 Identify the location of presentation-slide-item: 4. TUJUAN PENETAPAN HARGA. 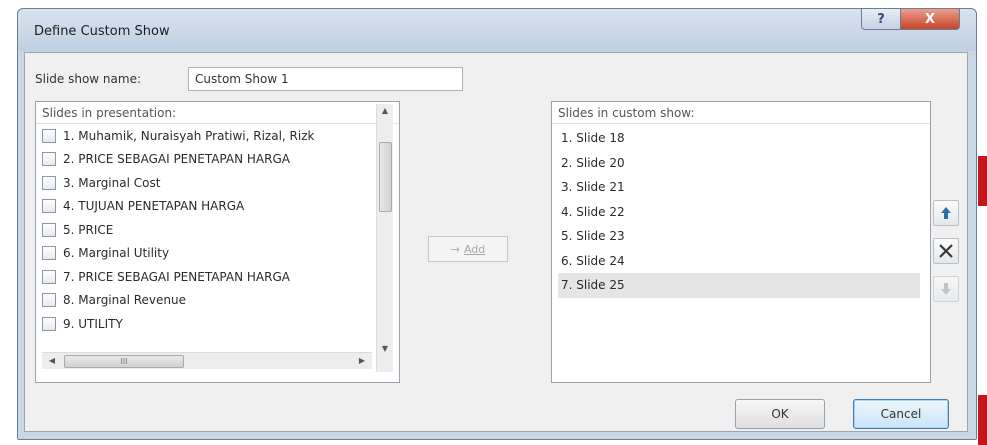
(218, 207).